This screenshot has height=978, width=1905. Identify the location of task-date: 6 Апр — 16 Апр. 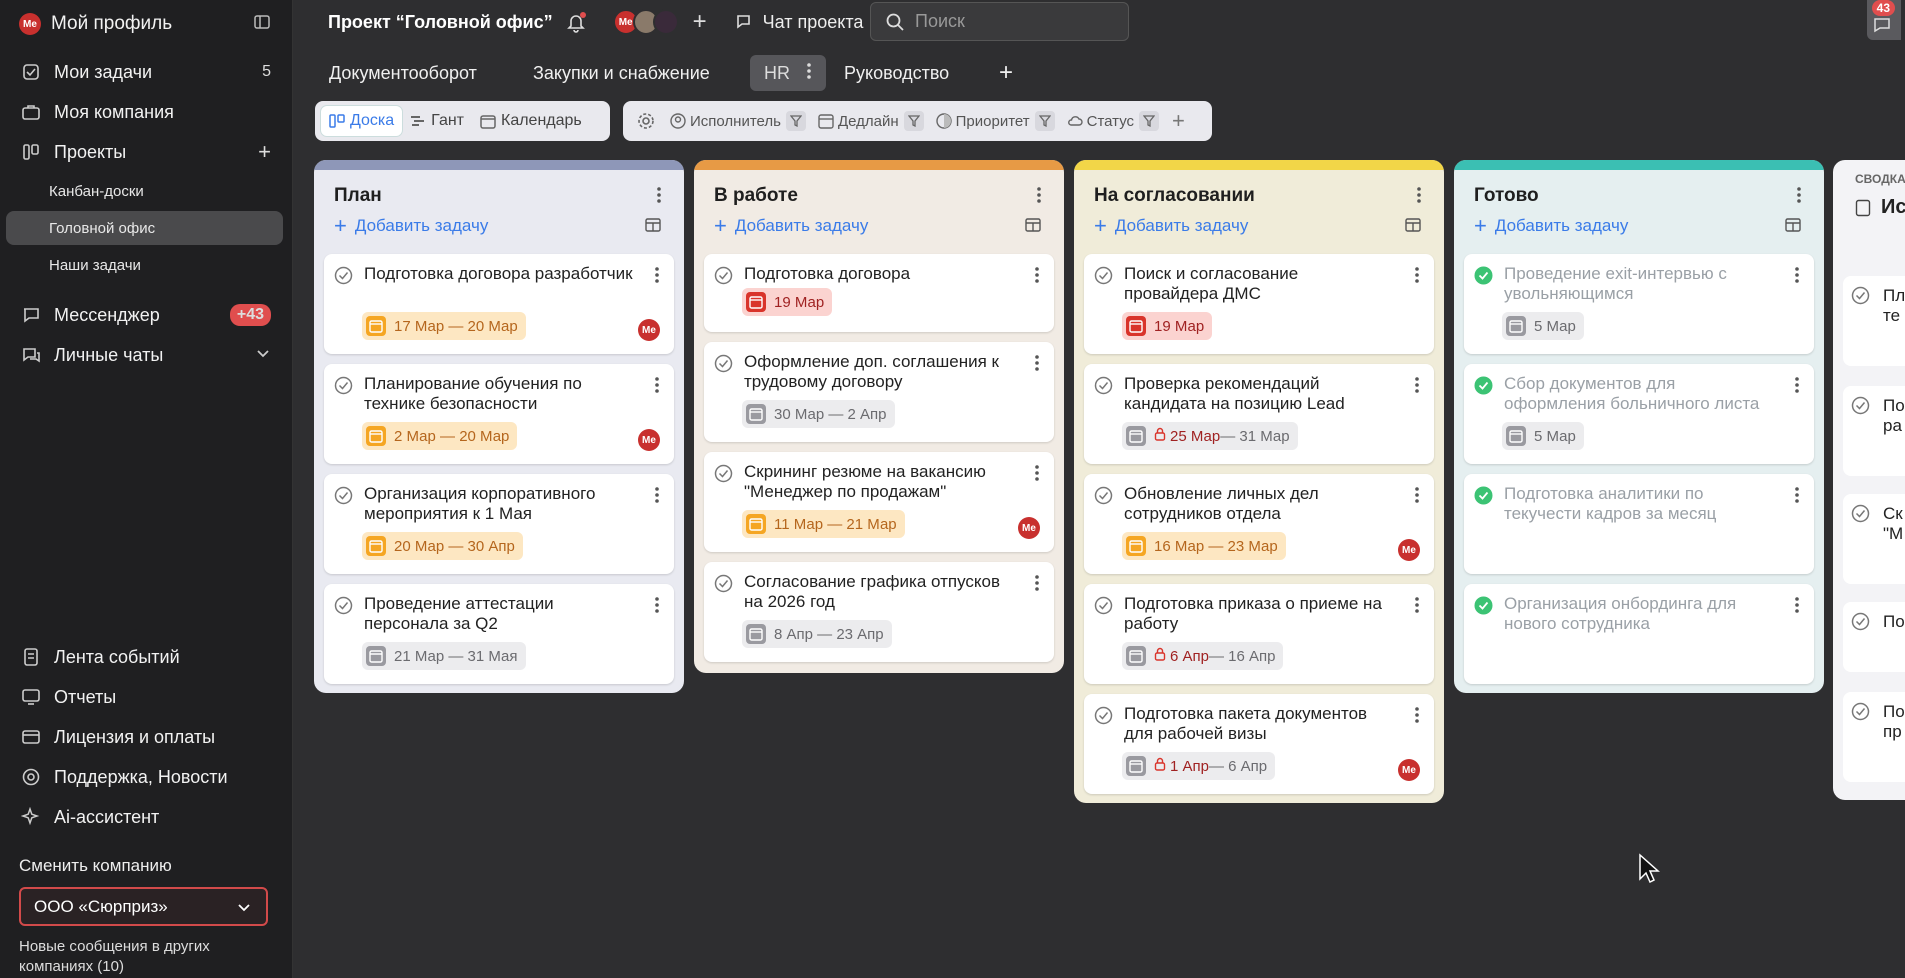
(1203, 656).